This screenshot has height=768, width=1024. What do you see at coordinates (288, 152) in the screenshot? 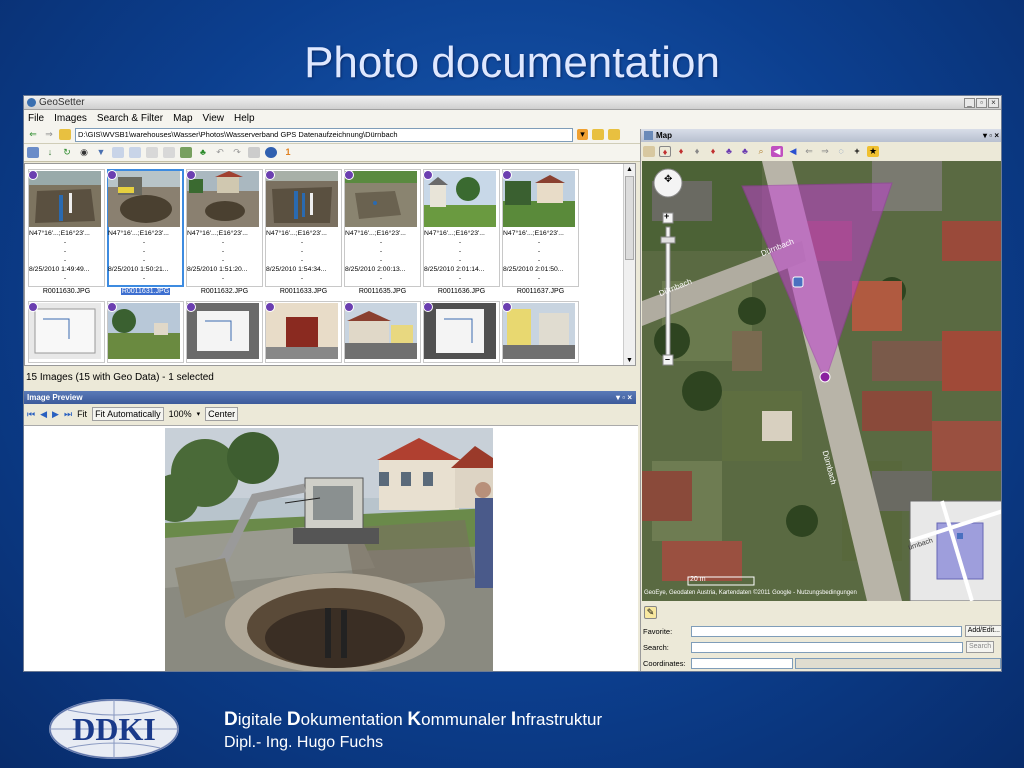
I see `info-icon: 1` at bounding box center [288, 152].